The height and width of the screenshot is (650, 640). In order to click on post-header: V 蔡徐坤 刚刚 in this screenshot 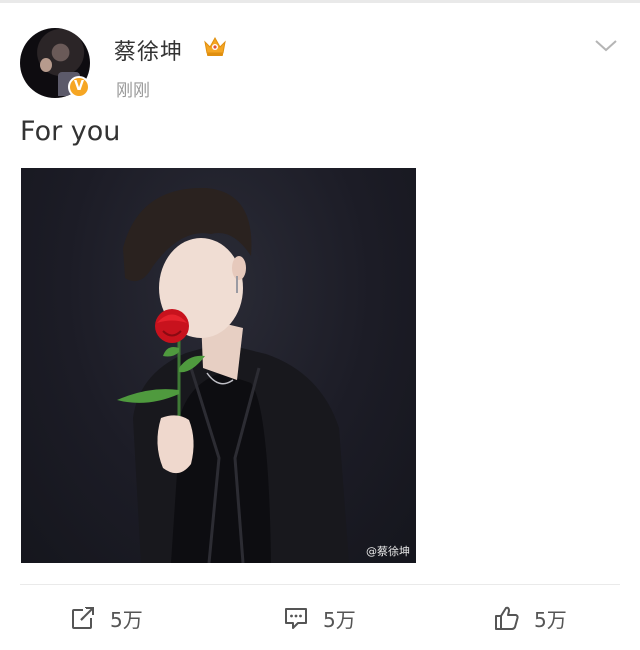, I will do `click(320, 64)`.